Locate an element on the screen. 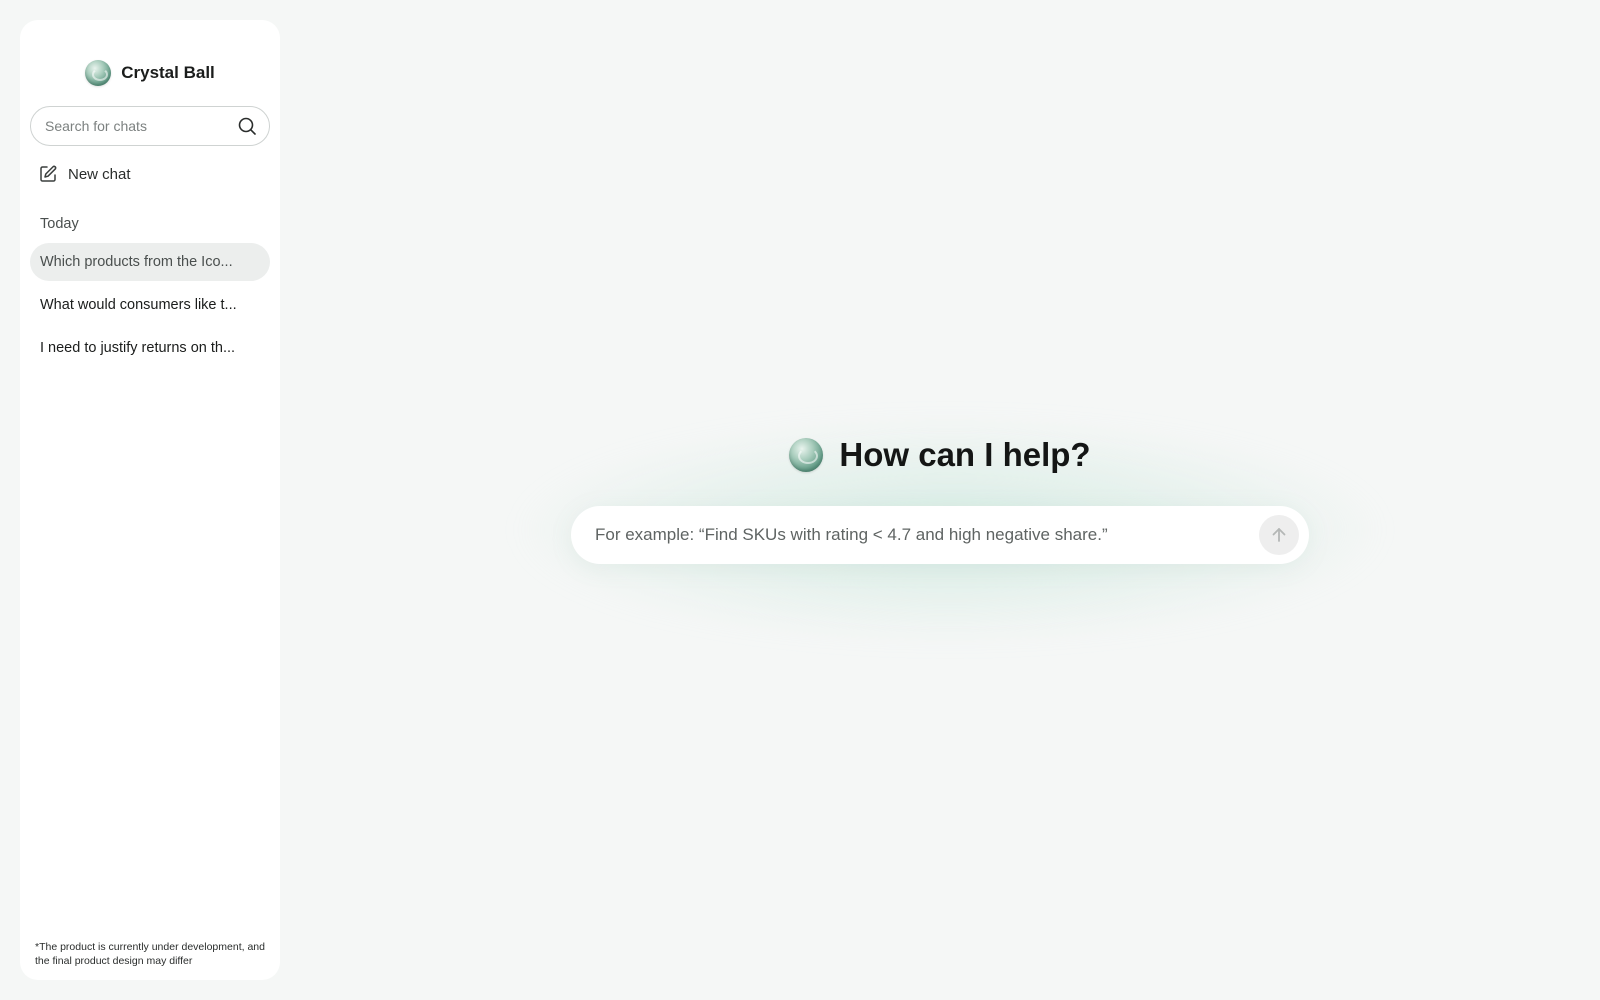  search-box is located at coordinates (150, 126).